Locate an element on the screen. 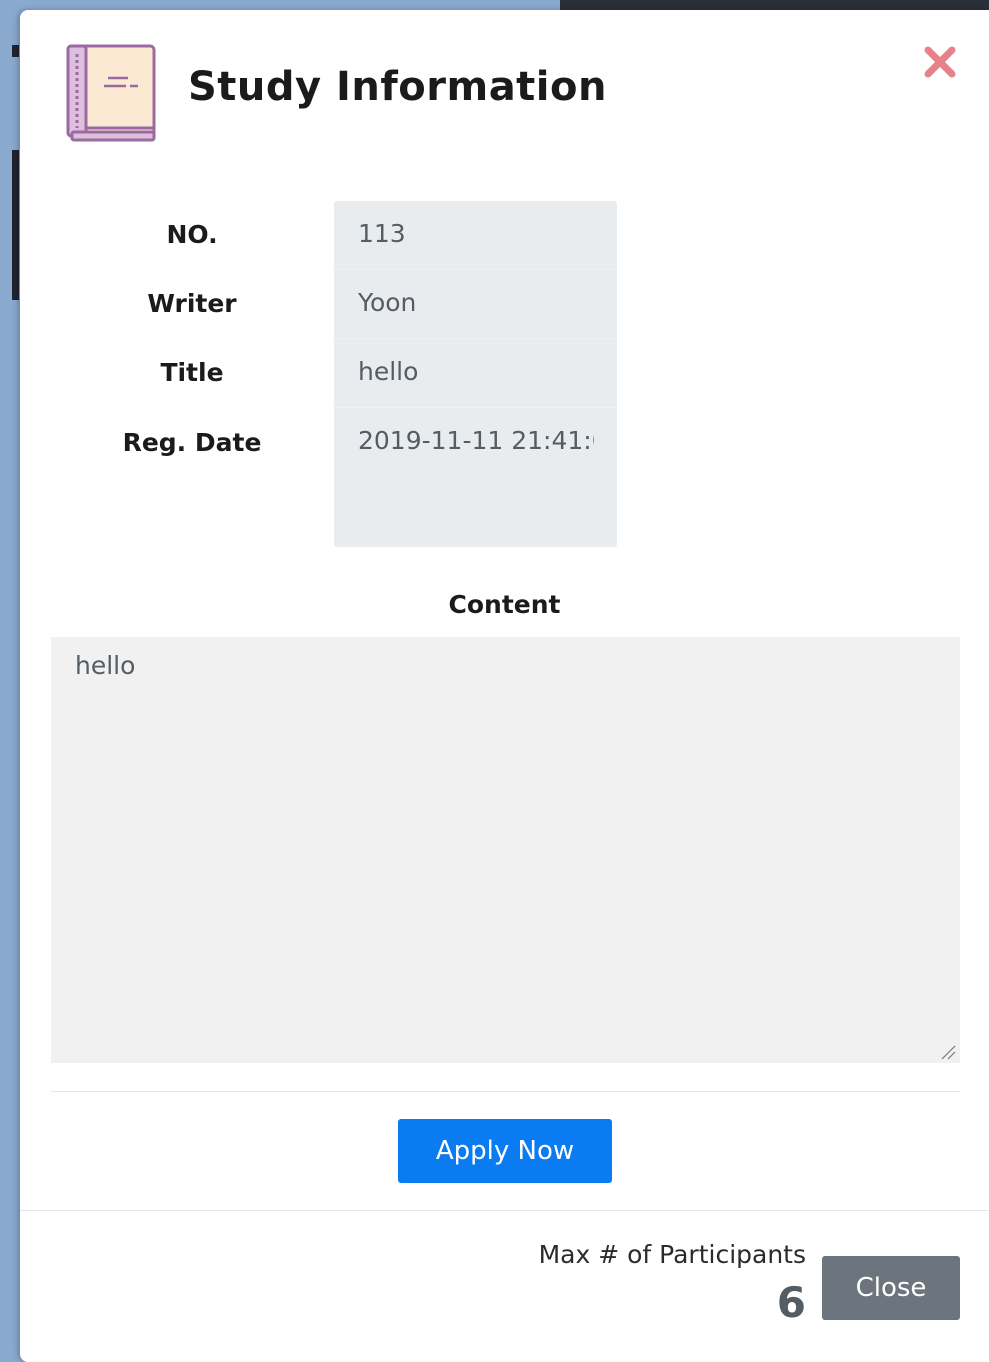 This screenshot has height=1362, width=989. field-reg-date-input: 2019-11-11 21:41:09 is located at coordinates (475, 477).